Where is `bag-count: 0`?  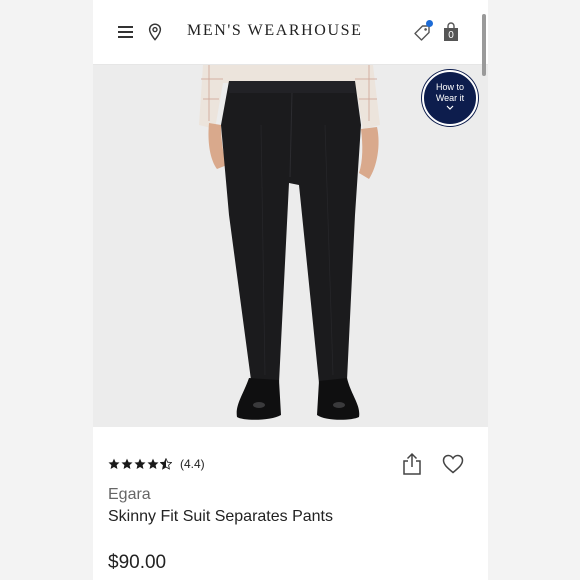 bag-count: 0 is located at coordinates (451, 35).